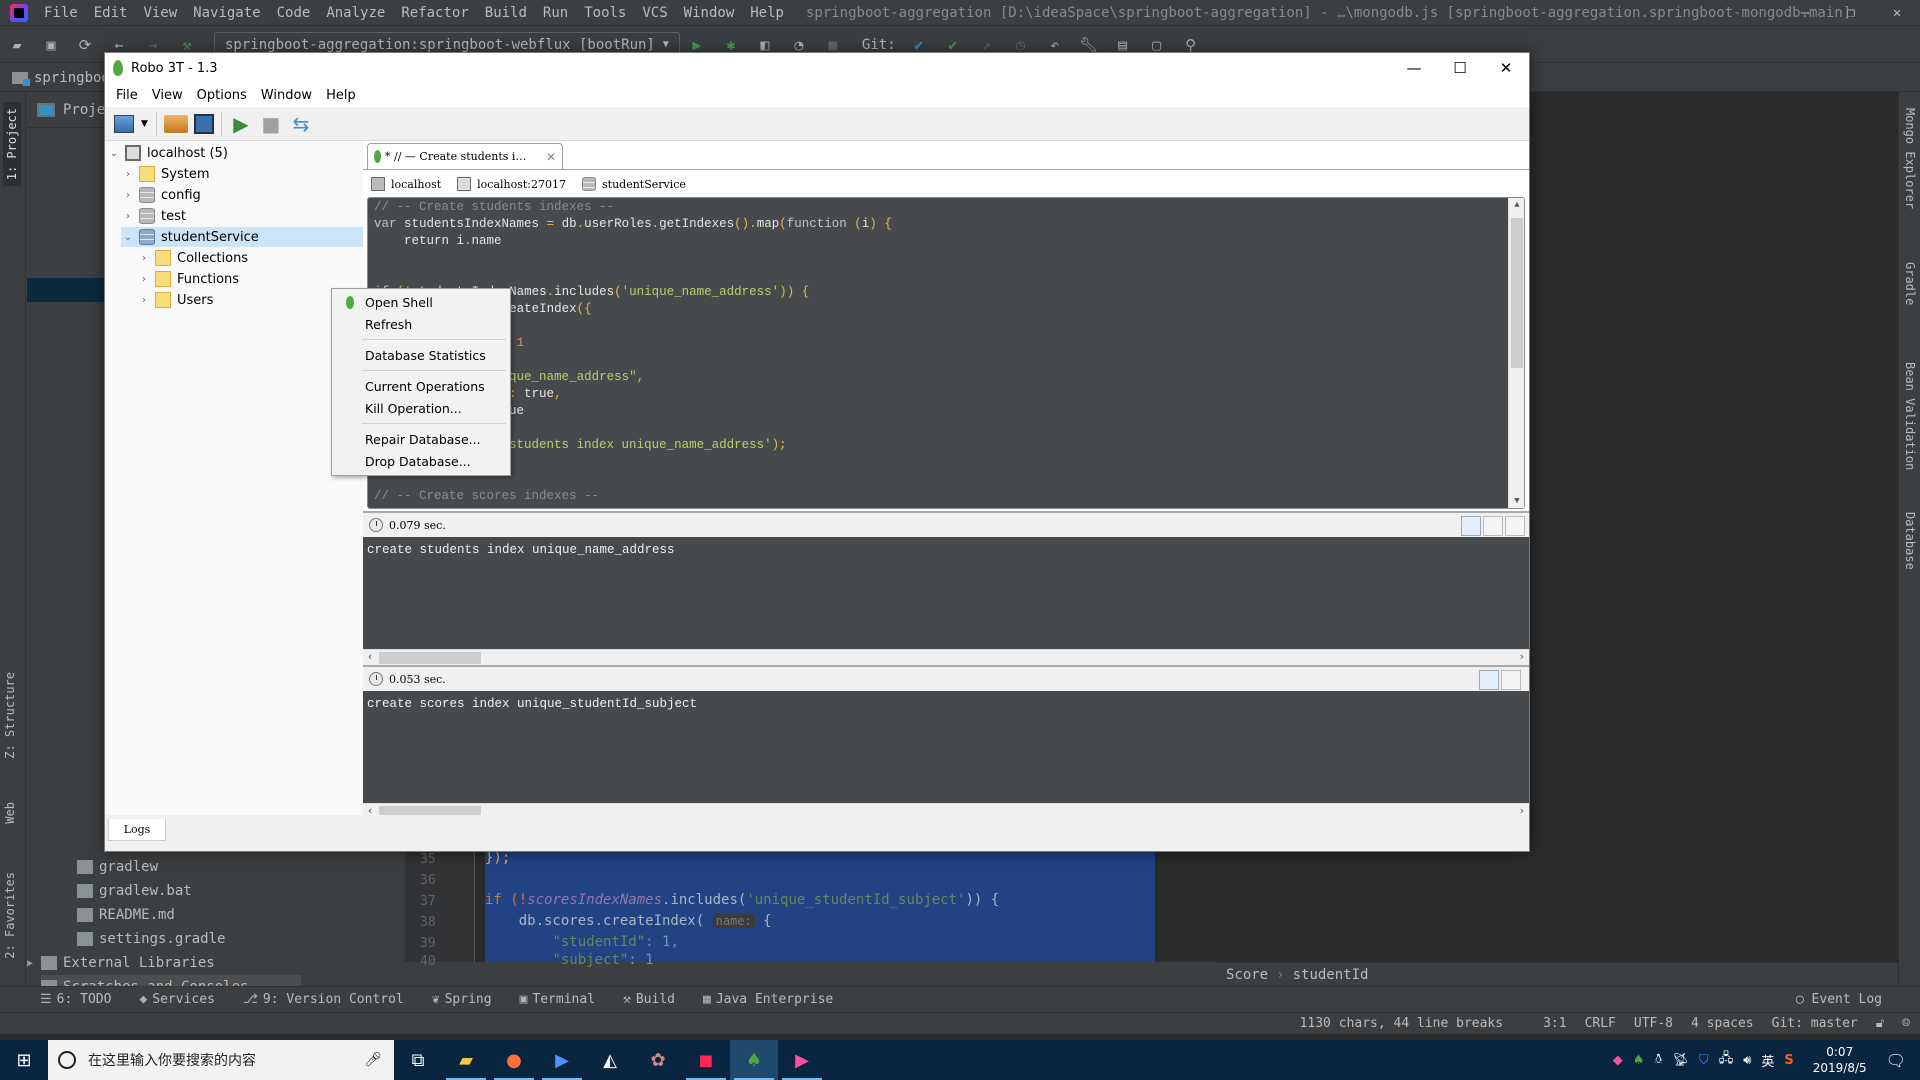  Describe the element at coordinates (176, 999) in the screenshot. I see `tool-tab-services: ◆ Services` at that location.